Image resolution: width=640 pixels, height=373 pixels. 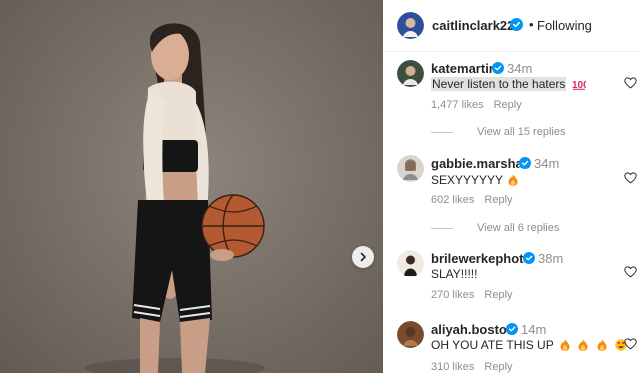 What do you see at coordinates (529, 345) in the screenshot?
I see `comment-text: OH YOU ATE THIS UP` at bounding box center [529, 345].